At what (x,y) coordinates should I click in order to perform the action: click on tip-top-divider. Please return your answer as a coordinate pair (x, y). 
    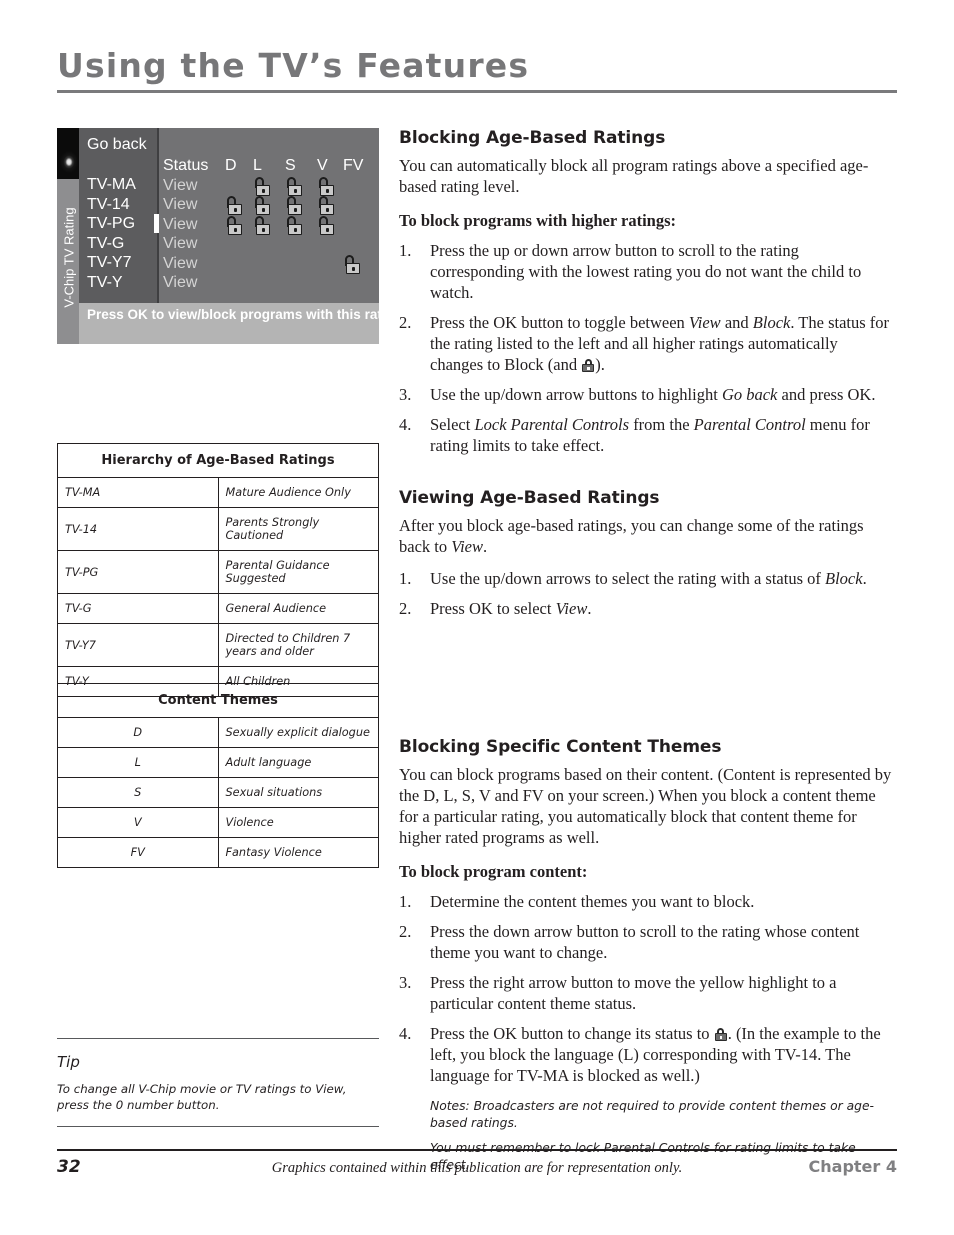
    Looking at the image, I should click on (218, 1038).